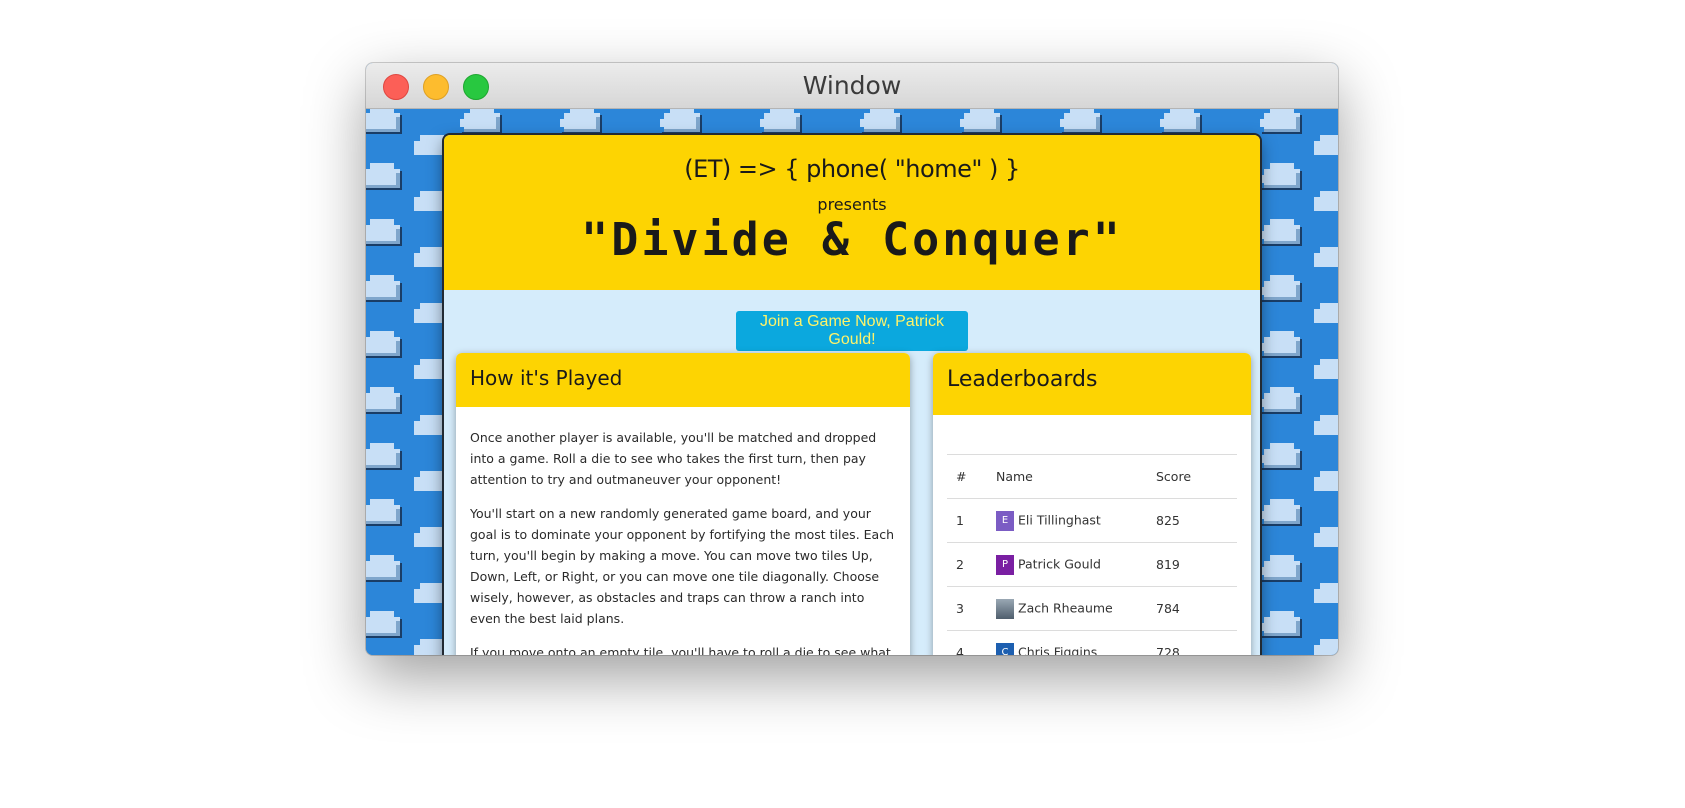 The width and height of the screenshot is (1685, 808). Describe the element at coordinates (852, 204) in the screenshot. I see `presents-label: presents` at that location.